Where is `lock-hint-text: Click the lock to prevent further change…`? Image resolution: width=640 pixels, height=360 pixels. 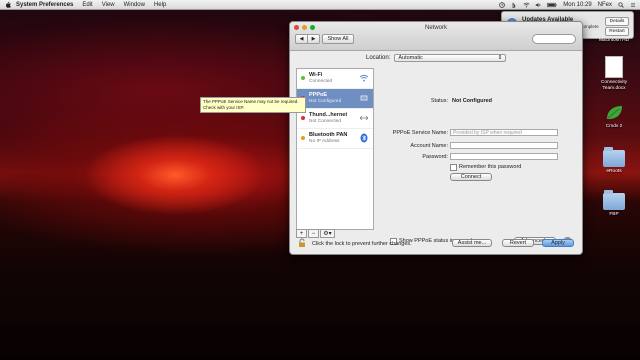 lock-hint-text: Click the lock to prevent further change… is located at coordinates (362, 244).